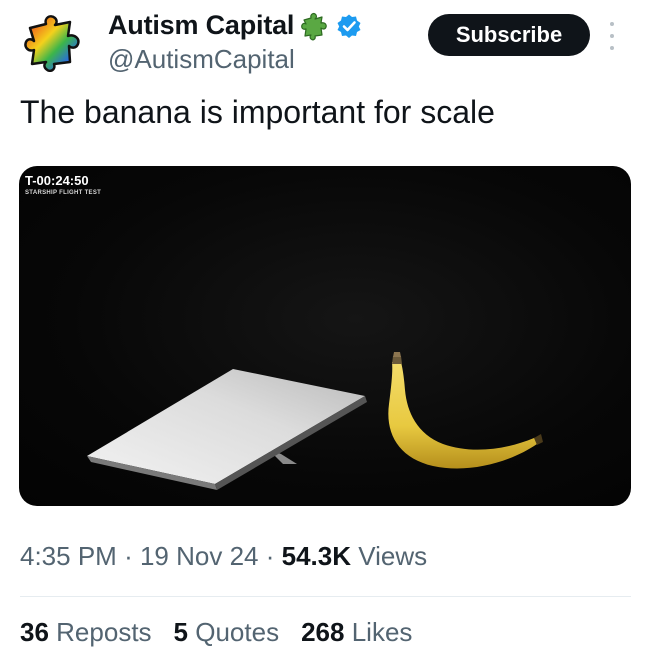 The height and width of the screenshot is (660, 651). I want to click on likes-stat: 268 Likes, so click(356, 632).